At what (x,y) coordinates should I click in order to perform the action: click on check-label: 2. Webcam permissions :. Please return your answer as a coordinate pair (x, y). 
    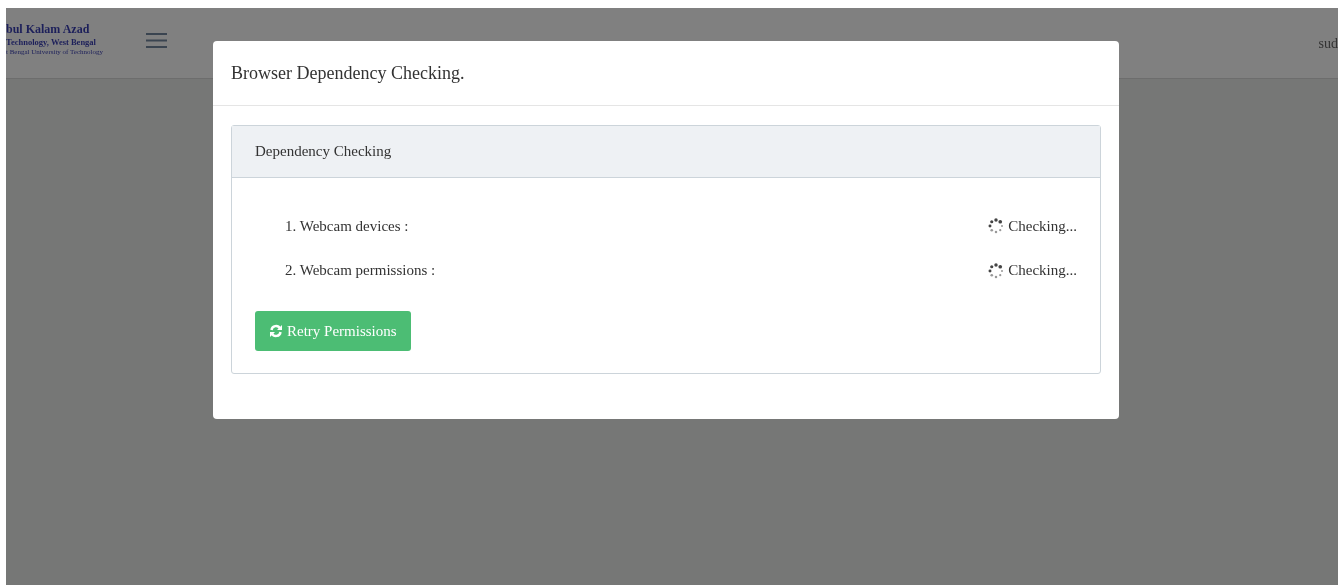
    Looking at the image, I should click on (360, 270).